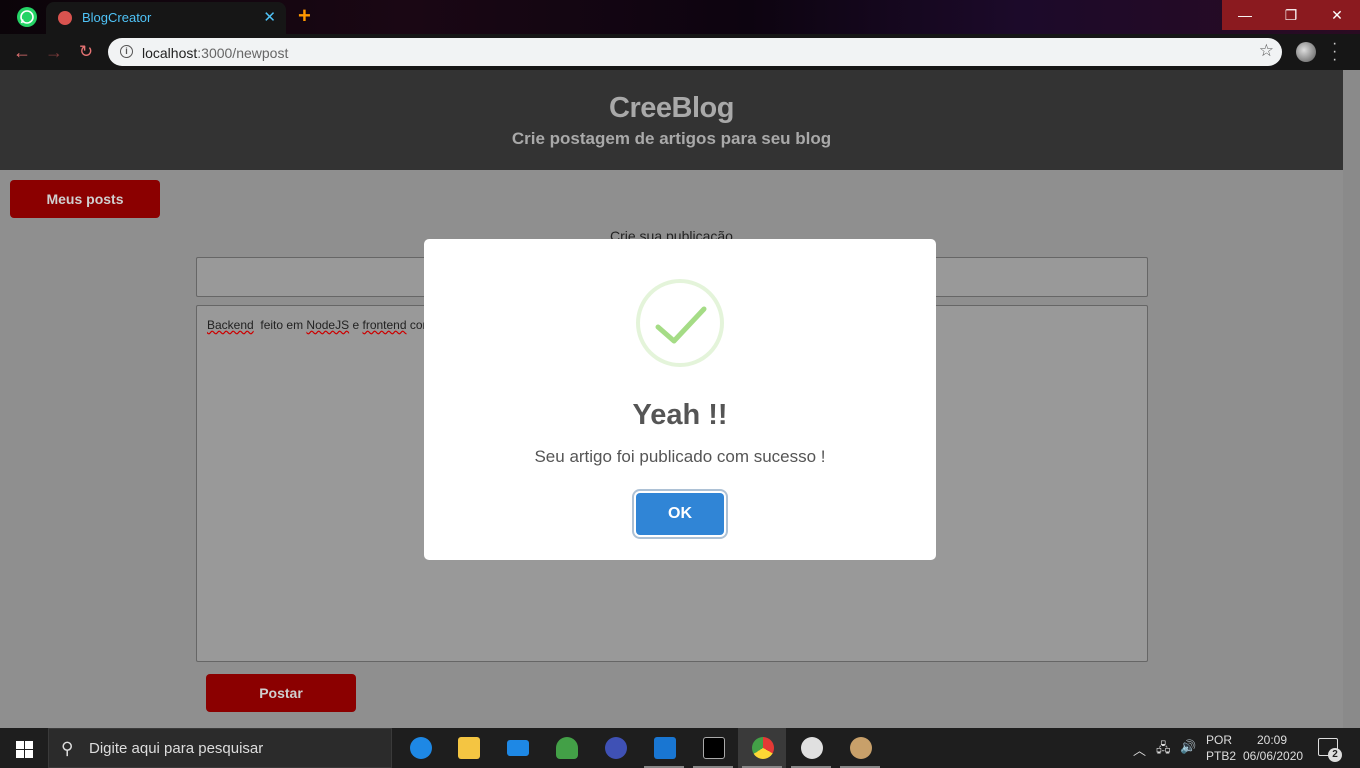  What do you see at coordinates (1245, 15) in the screenshot?
I see `minimize-button: —` at bounding box center [1245, 15].